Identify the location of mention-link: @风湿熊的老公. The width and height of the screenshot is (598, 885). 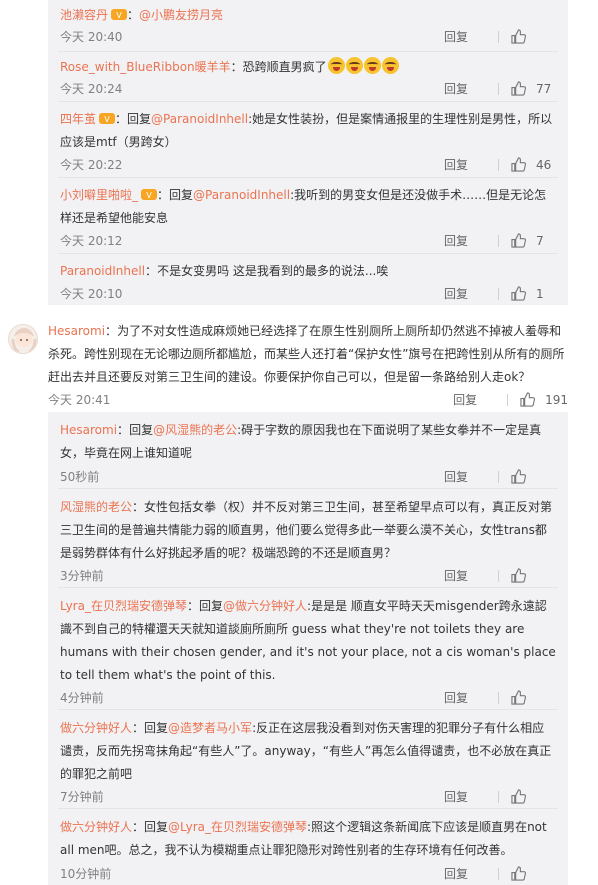
(195, 430).